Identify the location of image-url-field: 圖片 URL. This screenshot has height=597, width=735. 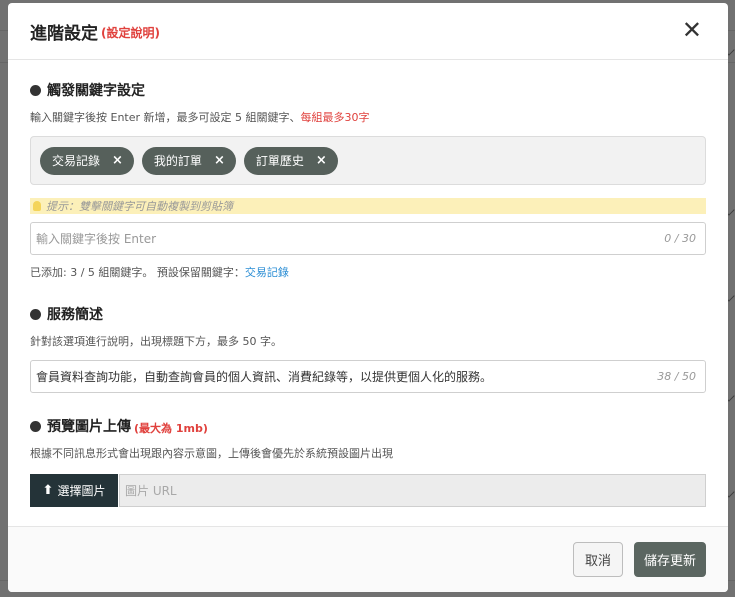
(412, 490).